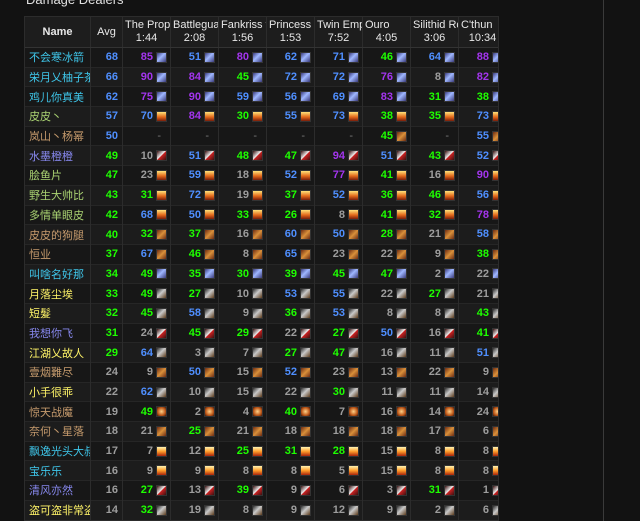  What do you see at coordinates (58, 234) in the screenshot?
I see `player-name: 皮皮的狗腿` at bounding box center [58, 234].